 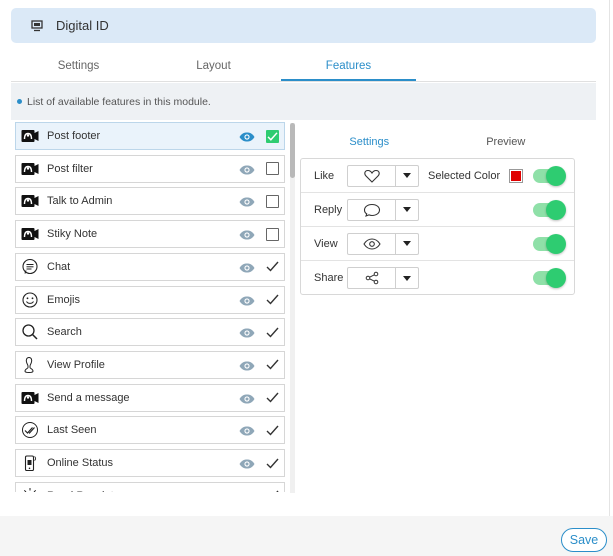 I want to click on feature-item: Online Status, so click(x=150, y=463).